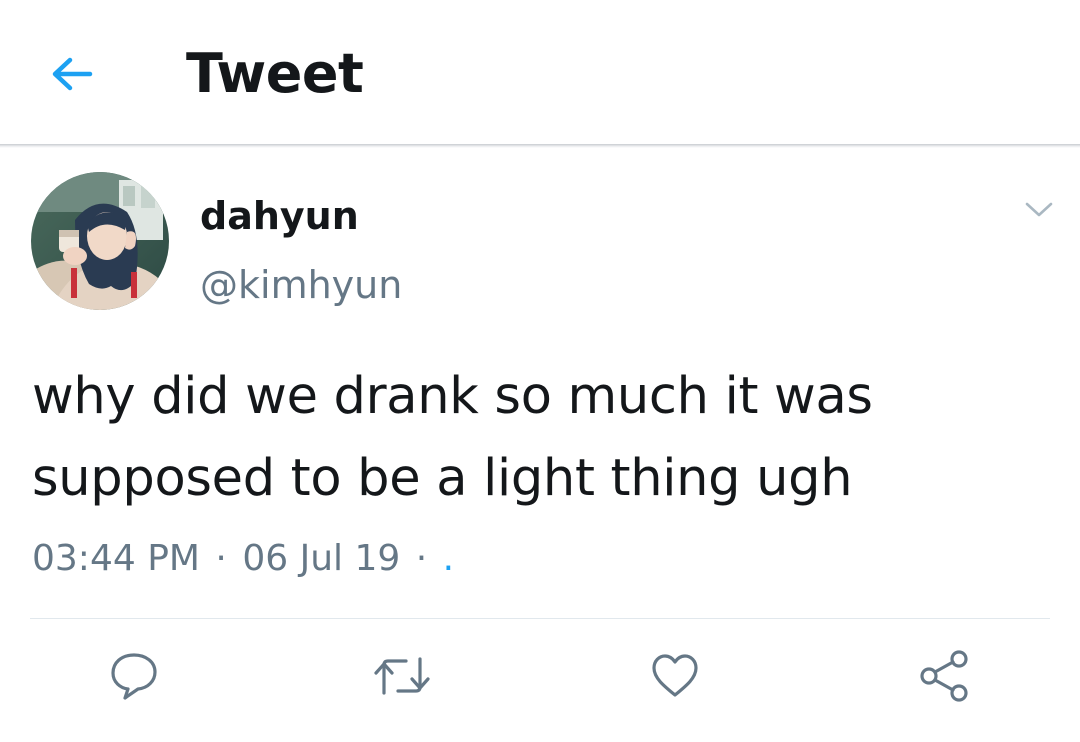 The width and height of the screenshot is (1080, 742). I want to click on more-options-button, so click(1039, 210).